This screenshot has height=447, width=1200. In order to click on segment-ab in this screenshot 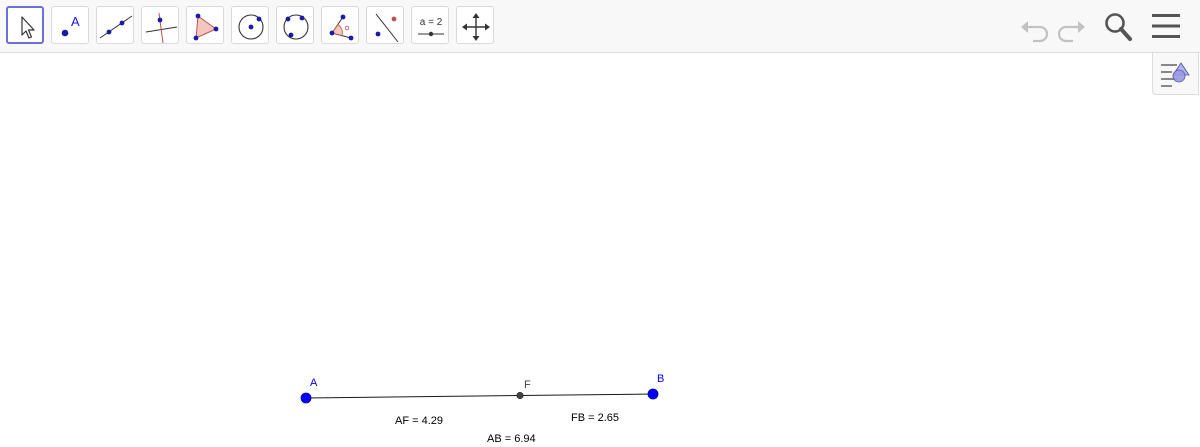, I will do `click(479, 396)`.